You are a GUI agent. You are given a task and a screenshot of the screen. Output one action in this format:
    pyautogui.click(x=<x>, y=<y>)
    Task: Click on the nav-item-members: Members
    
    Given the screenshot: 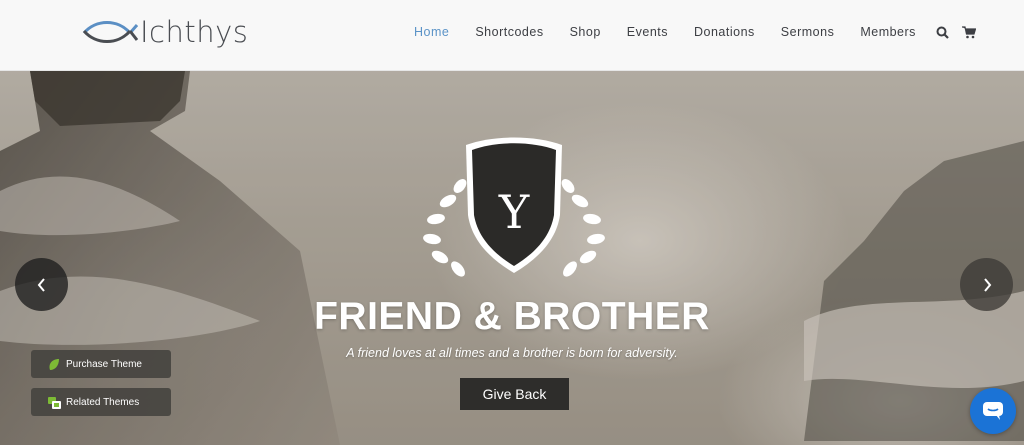 What is the action you would take?
    pyautogui.click(x=888, y=32)
    